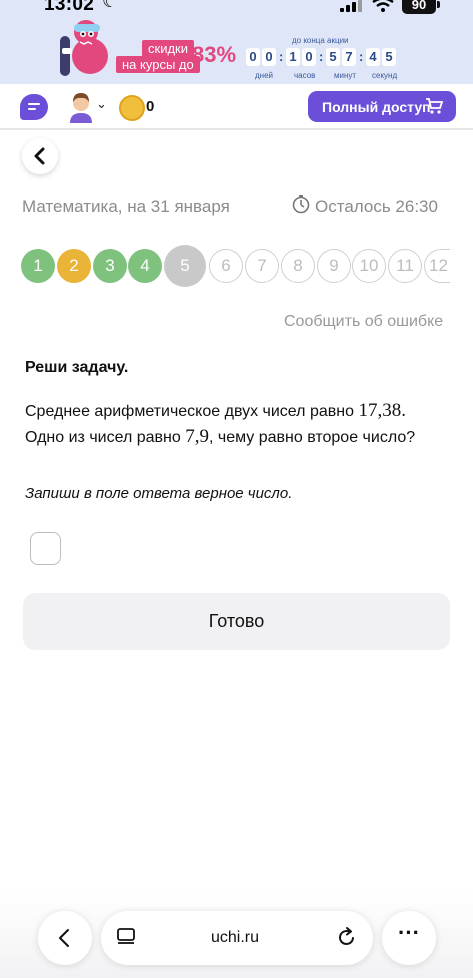 The height and width of the screenshot is (978, 473). I want to click on question-bubble-4: 4, so click(145, 266).